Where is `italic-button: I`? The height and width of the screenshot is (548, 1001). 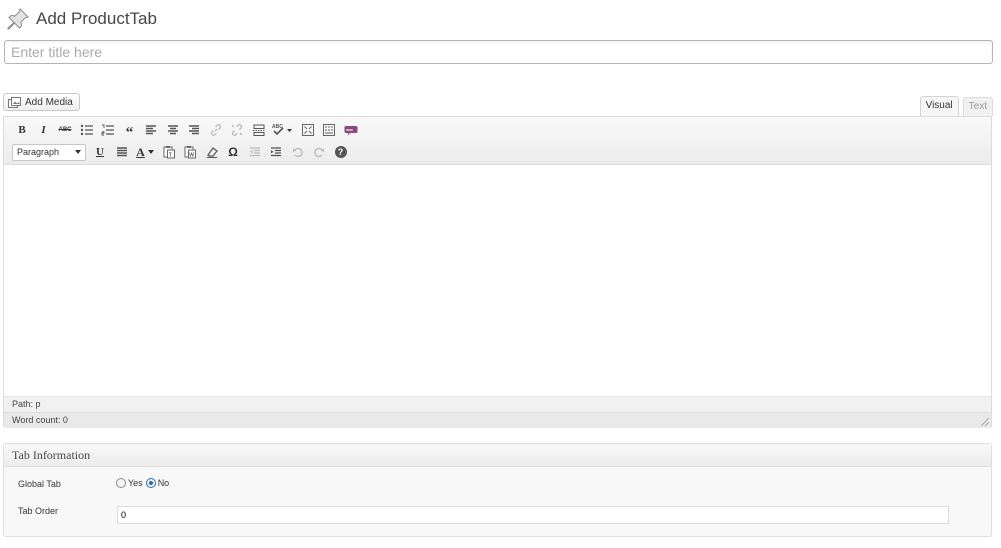 italic-button: I is located at coordinates (44, 130).